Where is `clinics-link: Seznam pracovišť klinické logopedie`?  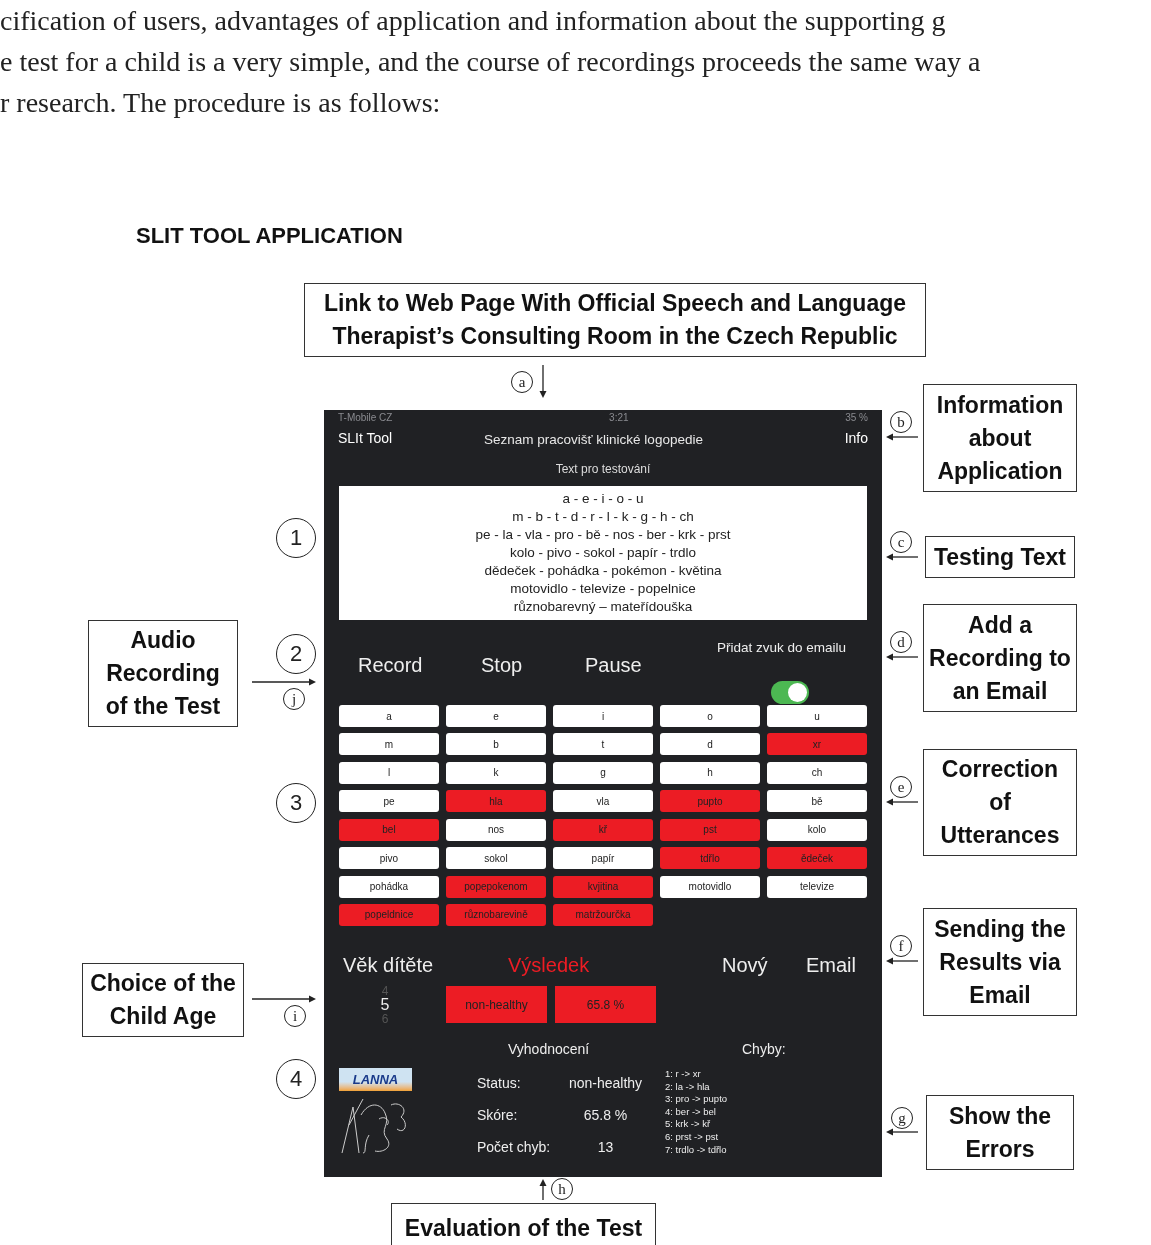
clinics-link: Seznam pracovišť klinické logopedie is located at coordinates (593, 440).